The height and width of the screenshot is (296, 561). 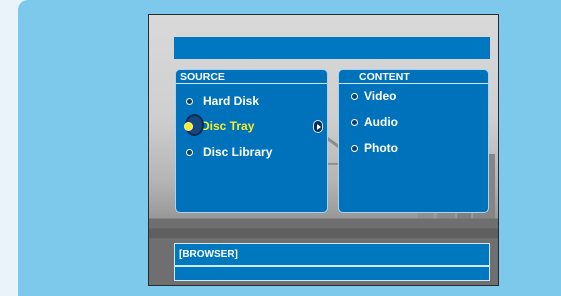 What do you see at coordinates (332, 262) in the screenshot?
I see `browser-bar: [BROWSER]` at bounding box center [332, 262].